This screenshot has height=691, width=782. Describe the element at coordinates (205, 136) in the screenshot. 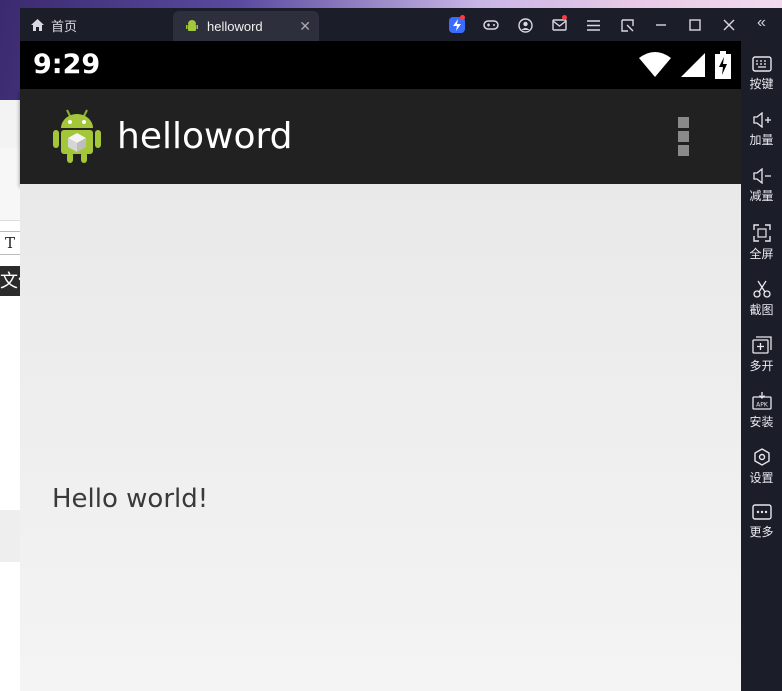

I see `app-title: helloword` at that location.